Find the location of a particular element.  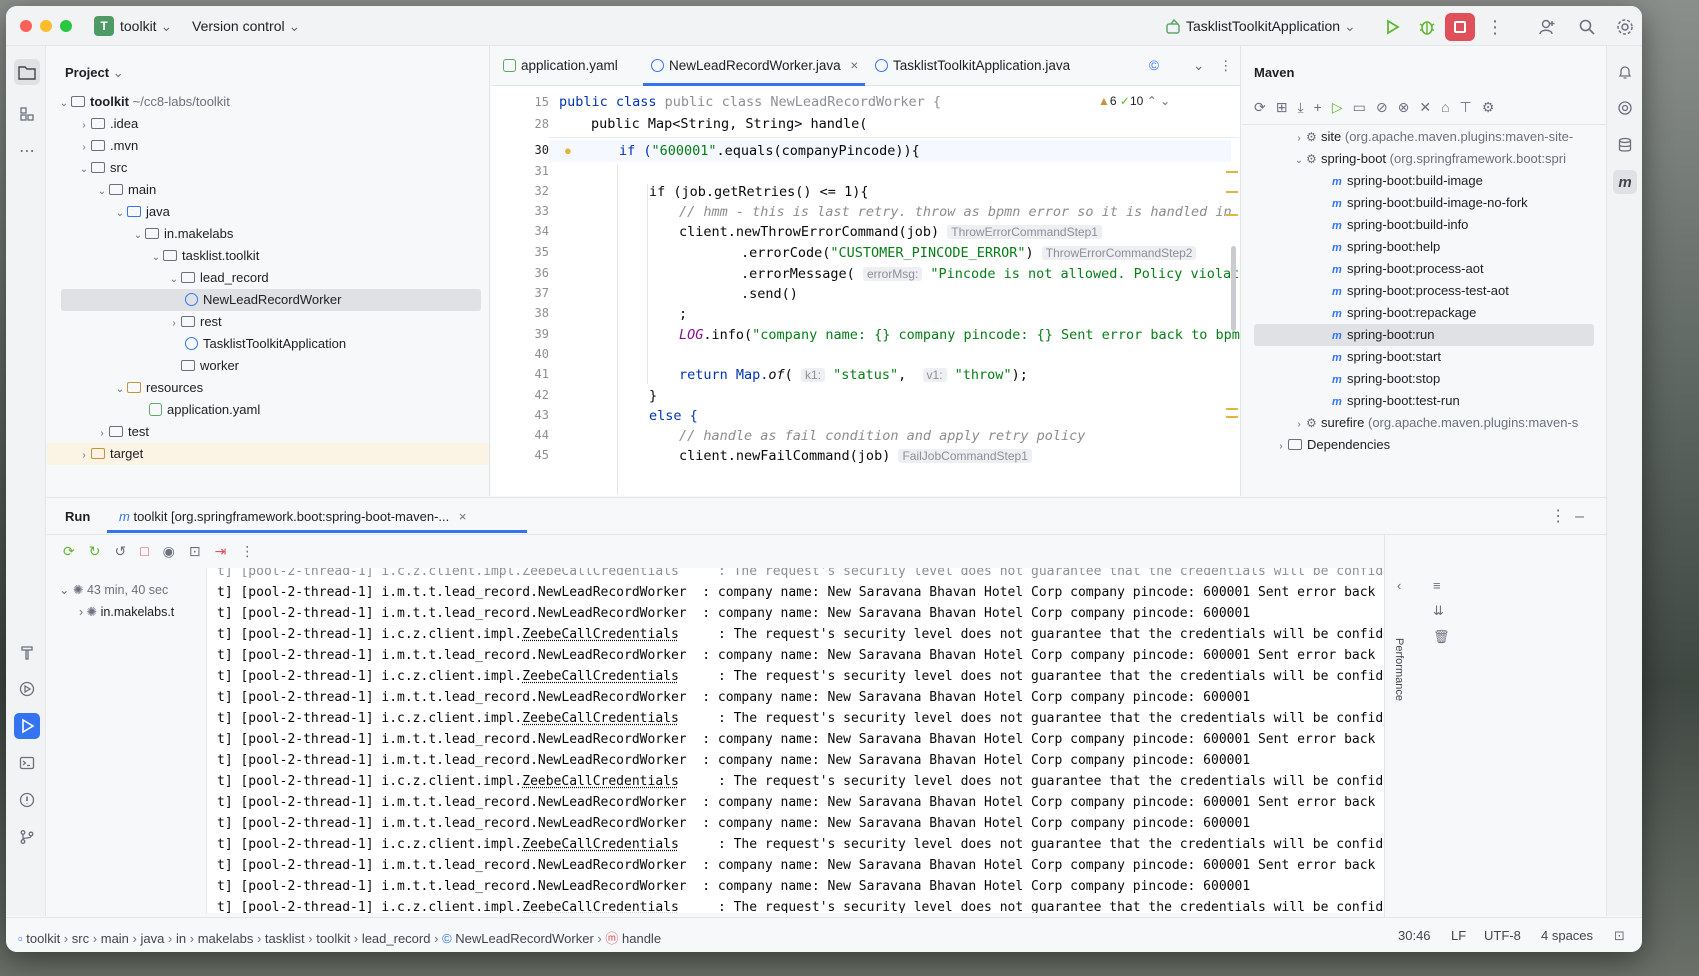

tree-item-mvn: › .mvn is located at coordinates (268, 146).